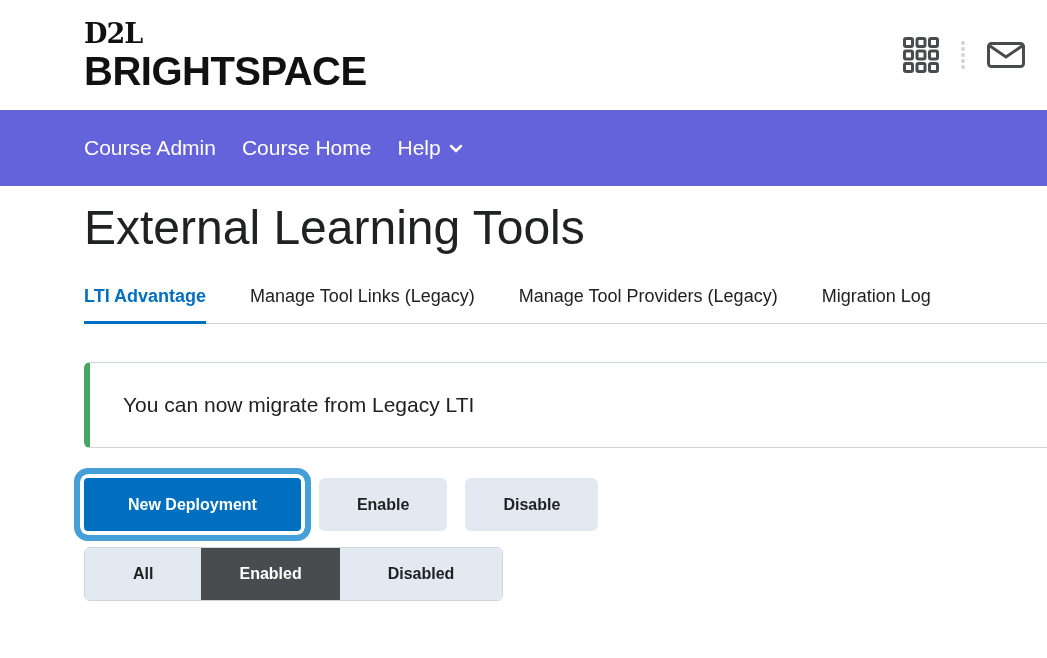 Image resolution: width=1047 pixels, height=658 pixels. Describe the element at coordinates (876, 305) in the screenshot. I see `tab: Migration Log` at that location.